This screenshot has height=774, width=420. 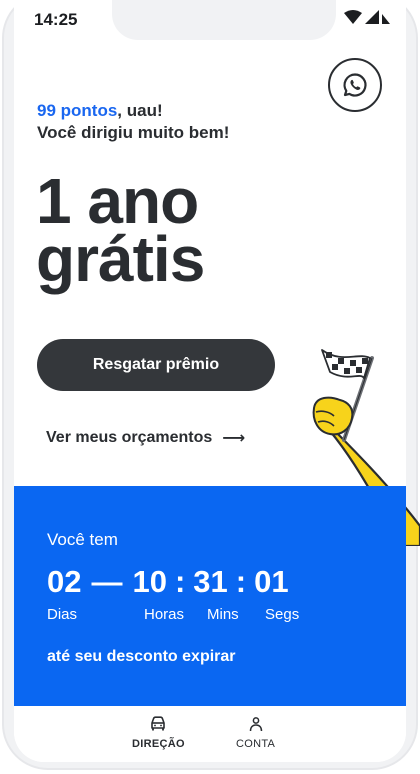 What do you see at coordinates (372, 17) in the screenshot?
I see `signal-icon` at bounding box center [372, 17].